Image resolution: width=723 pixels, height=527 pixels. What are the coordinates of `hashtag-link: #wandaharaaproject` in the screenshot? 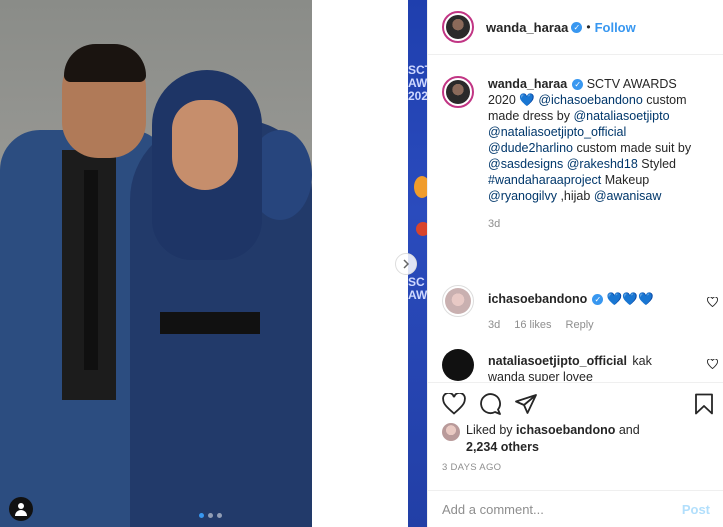 It's located at (544, 180).